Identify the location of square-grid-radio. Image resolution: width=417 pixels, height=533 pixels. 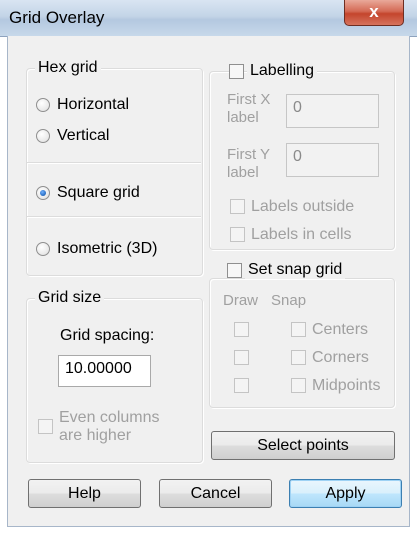
(43, 193).